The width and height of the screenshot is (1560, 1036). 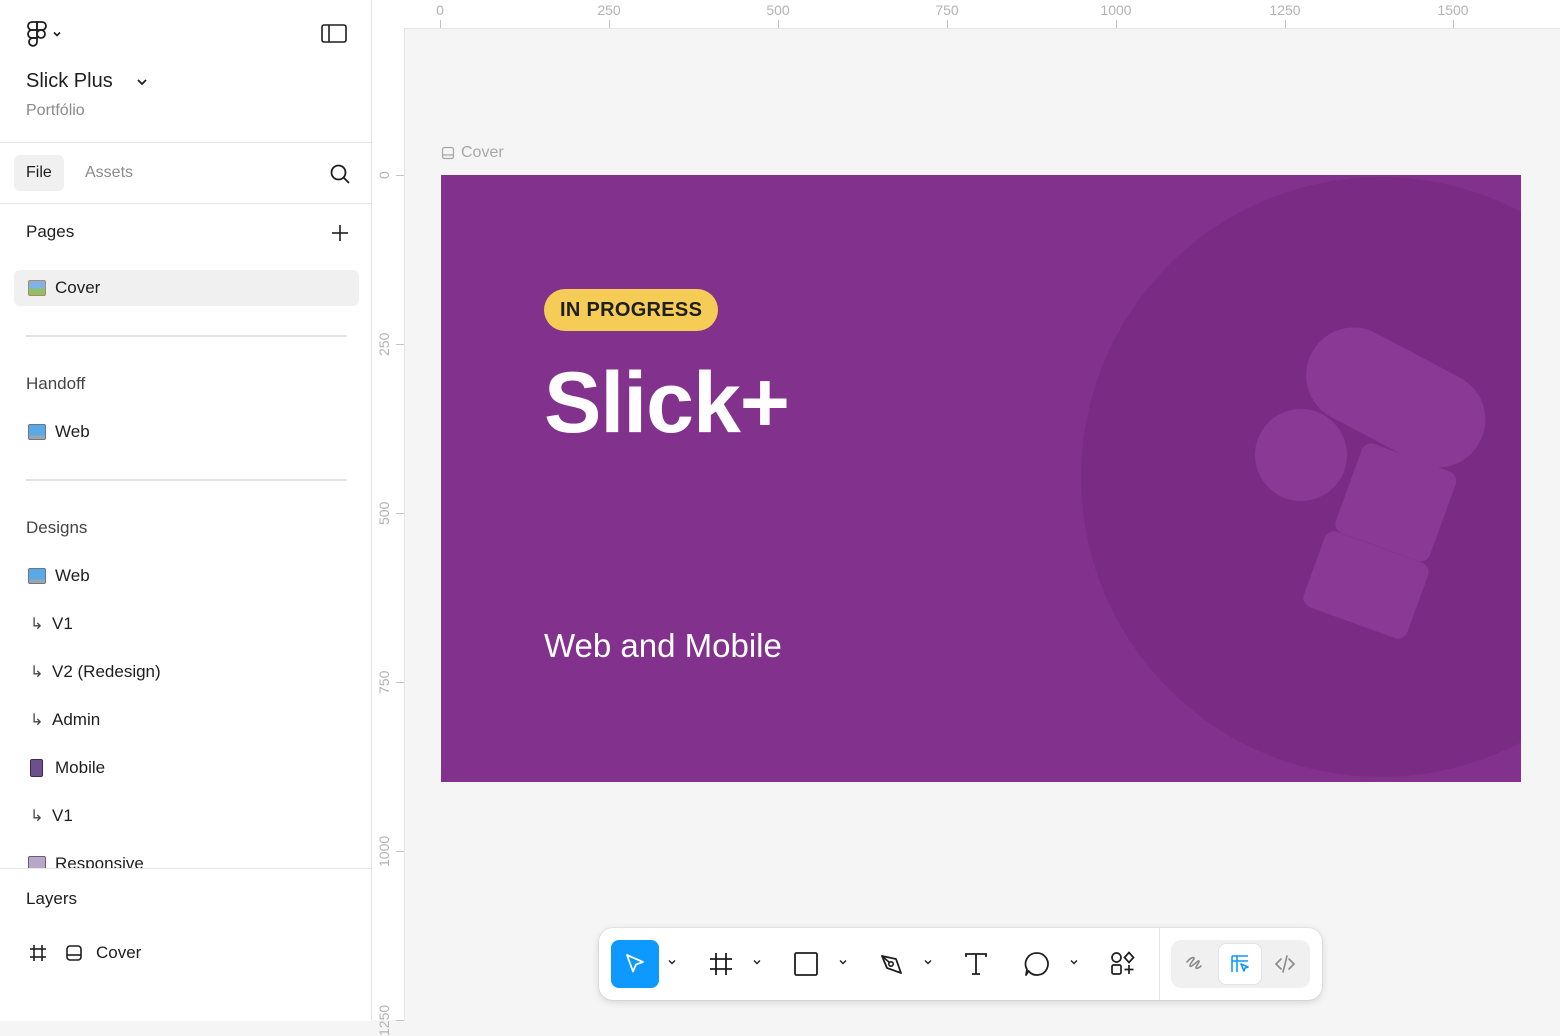 What do you see at coordinates (186, 816) in the screenshot?
I see `page-item-mobile-v1: ↳ V1` at bounding box center [186, 816].